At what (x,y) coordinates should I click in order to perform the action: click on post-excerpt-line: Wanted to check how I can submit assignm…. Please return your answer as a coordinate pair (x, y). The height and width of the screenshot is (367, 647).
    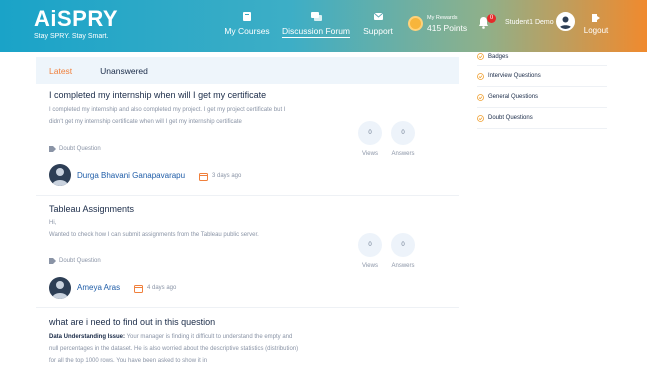
    Looking at the image, I should click on (154, 235).